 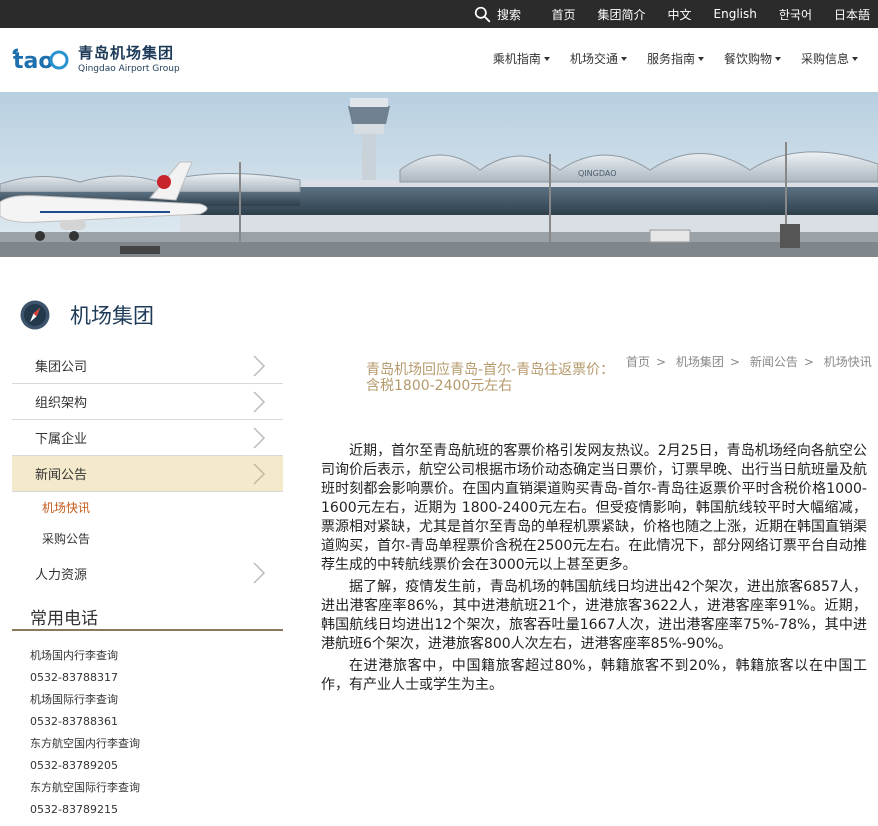 What do you see at coordinates (112, 316) in the screenshot?
I see `sidebar-title-text: 机场集团` at bounding box center [112, 316].